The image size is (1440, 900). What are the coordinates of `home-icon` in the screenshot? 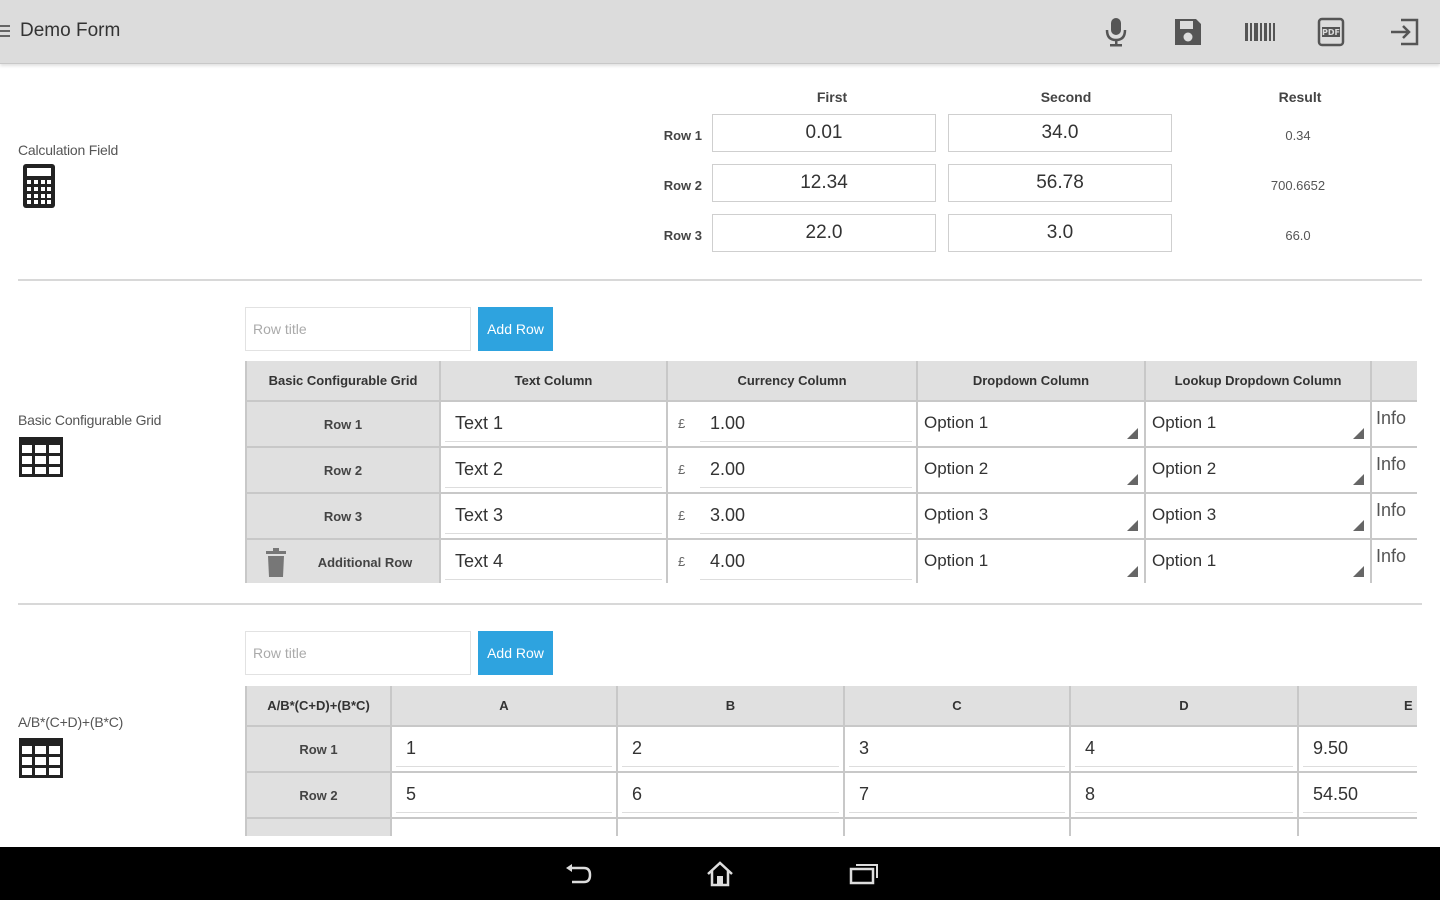 It's located at (720, 874).